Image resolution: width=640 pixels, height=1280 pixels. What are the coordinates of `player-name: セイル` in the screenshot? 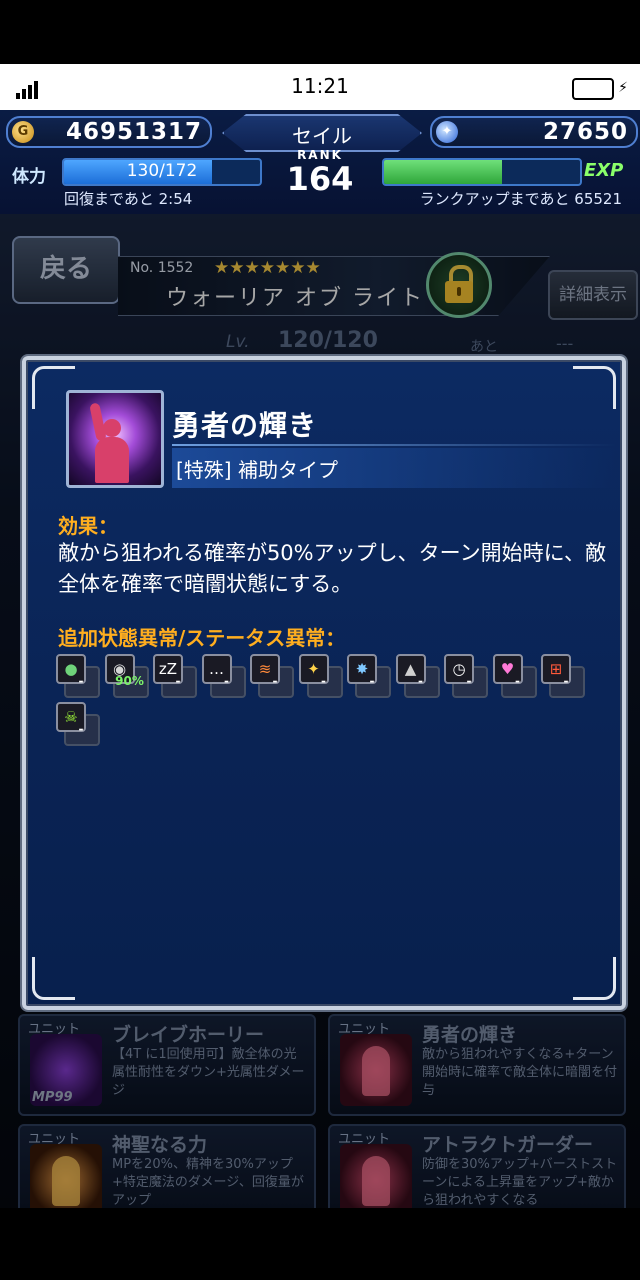 It's located at (322, 136).